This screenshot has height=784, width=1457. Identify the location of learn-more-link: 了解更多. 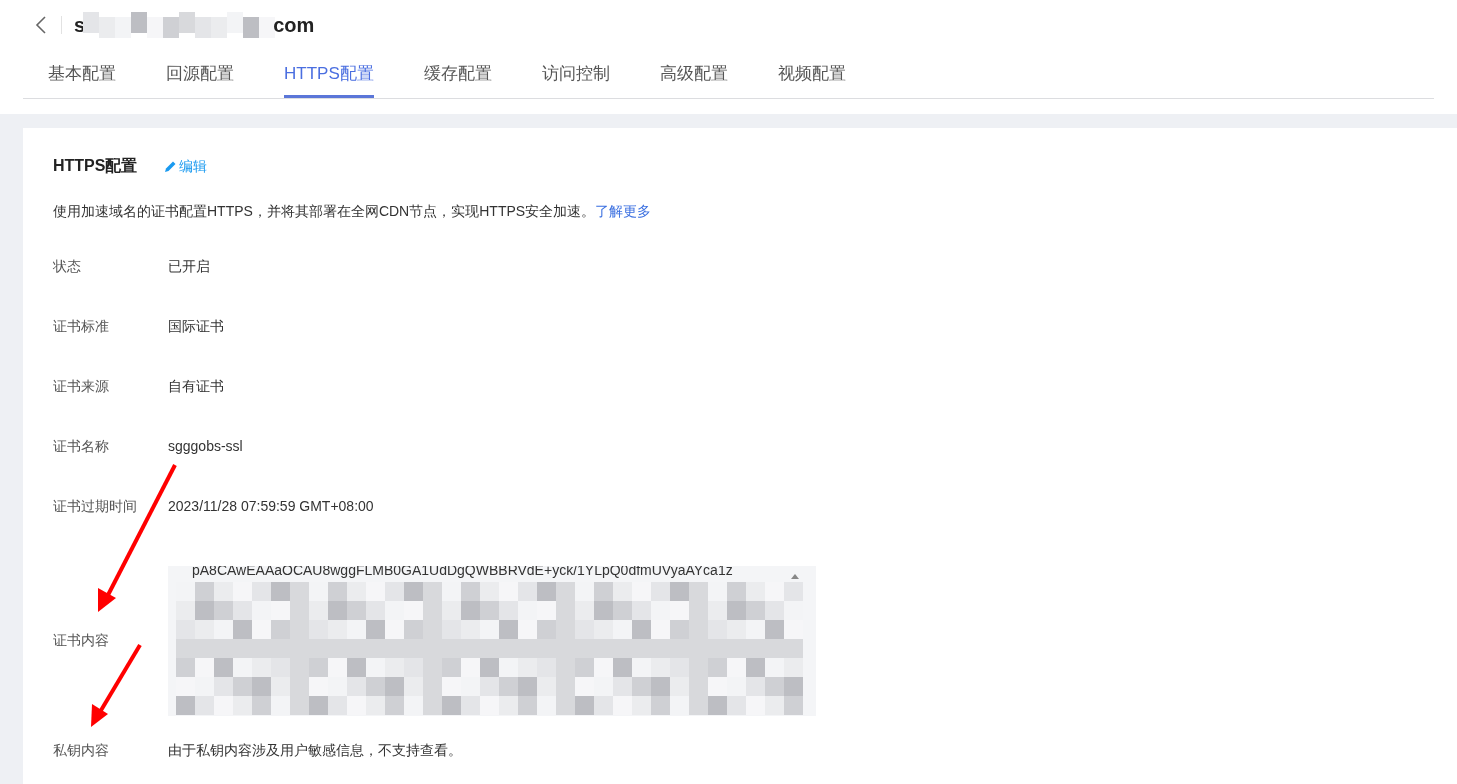
(623, 211).